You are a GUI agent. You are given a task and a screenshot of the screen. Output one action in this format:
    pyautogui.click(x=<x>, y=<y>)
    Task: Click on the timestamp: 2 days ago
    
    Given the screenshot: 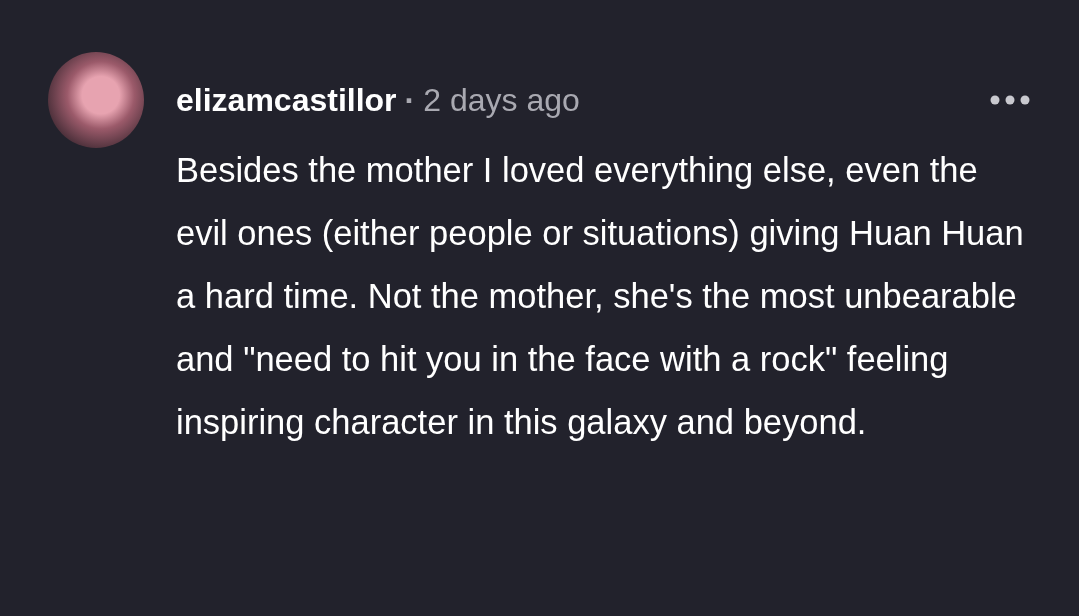 What is the action you would take?
    pyautogui.click(x=501, y=100)
    